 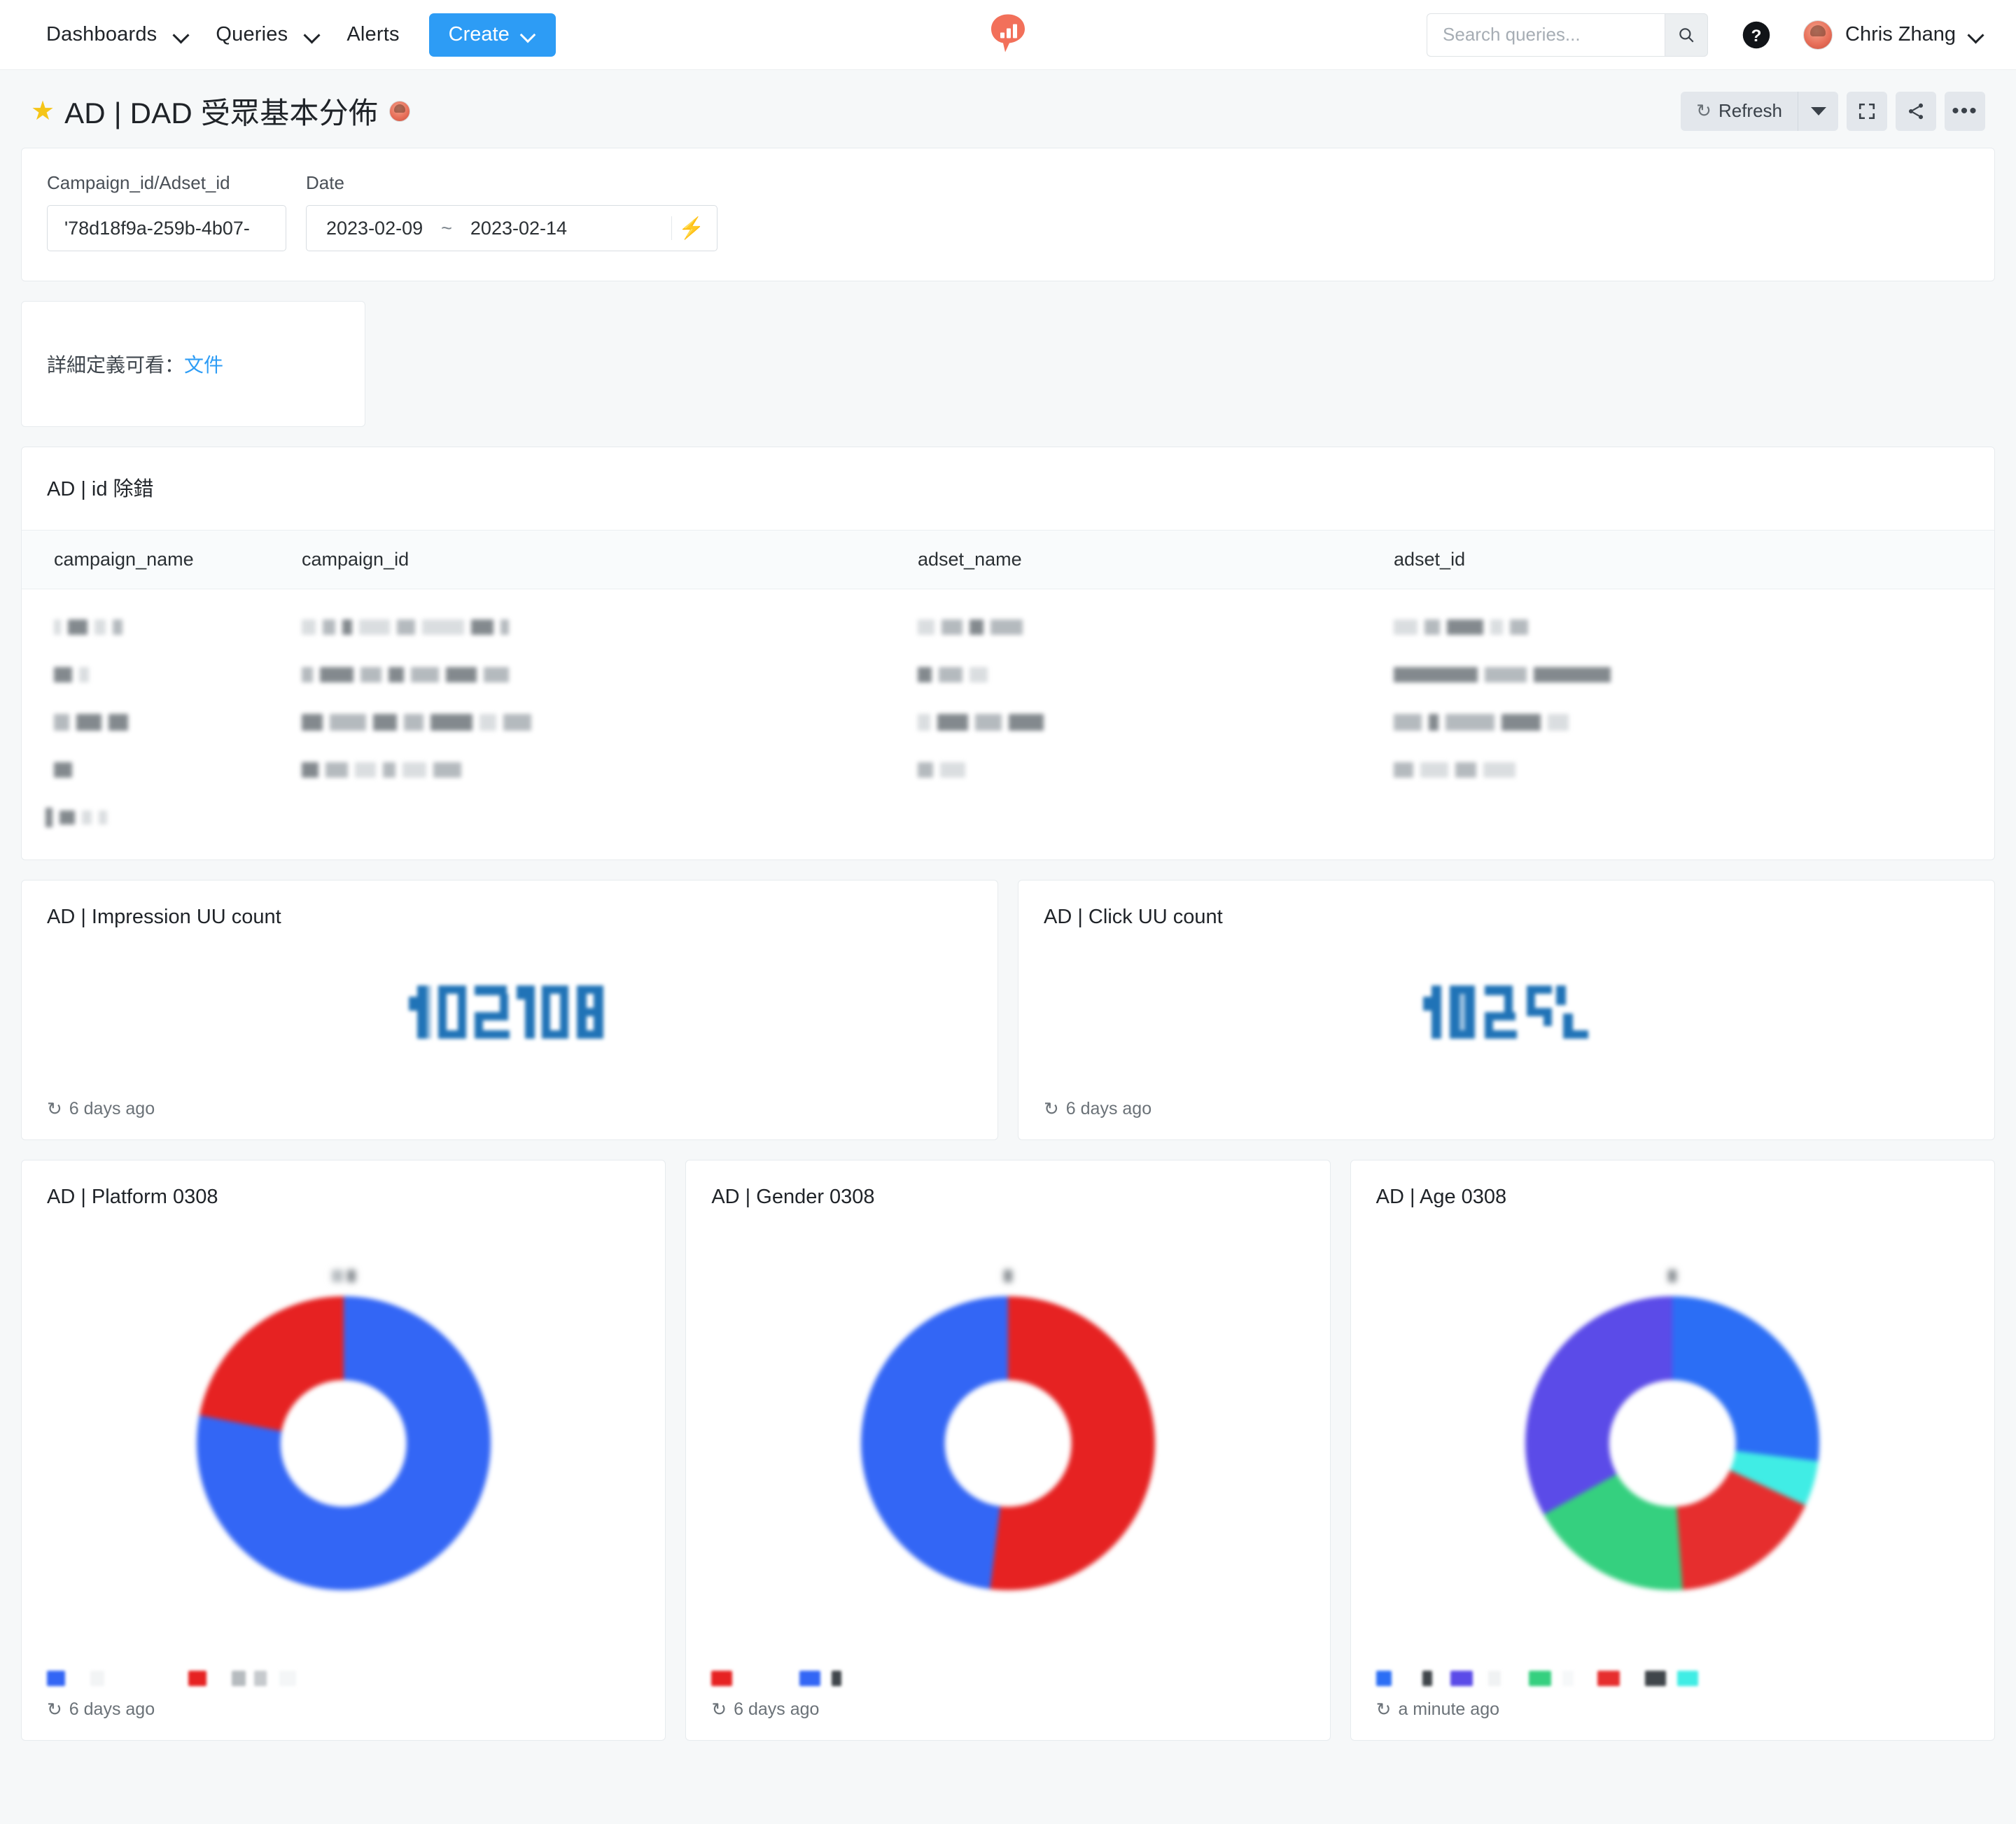 What do you see at coordinates (132, 1197) in the screenshot?
I see `chart-title: AD | Platform 0308` at bounding box center [132, 1197].